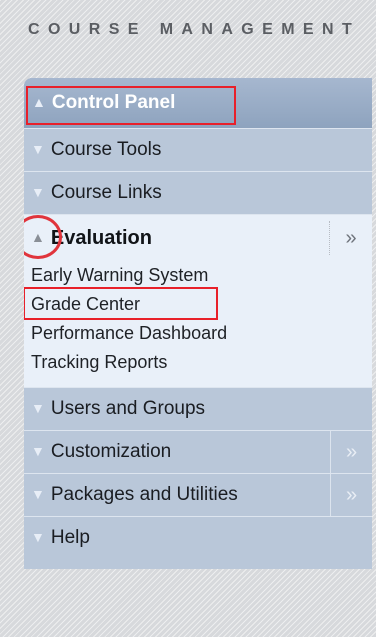  I want to click on evaluation-title: Evaluation, so click(101, 237).